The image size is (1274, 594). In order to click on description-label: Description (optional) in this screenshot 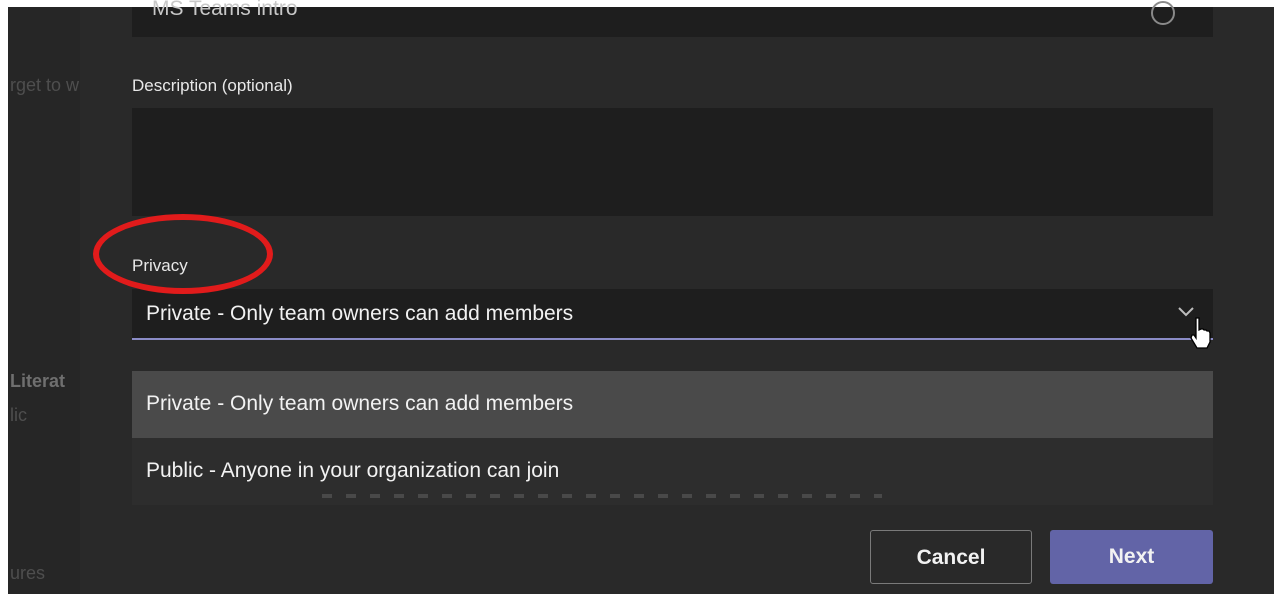, I will do `click(212, 85)`.